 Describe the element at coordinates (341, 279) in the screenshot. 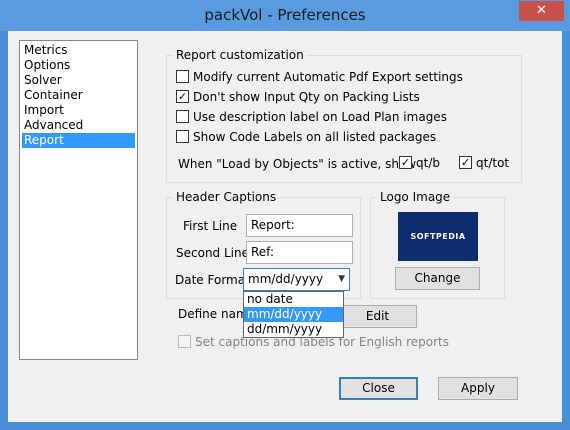

I see `chevron-down-icon: ▼` at that location.